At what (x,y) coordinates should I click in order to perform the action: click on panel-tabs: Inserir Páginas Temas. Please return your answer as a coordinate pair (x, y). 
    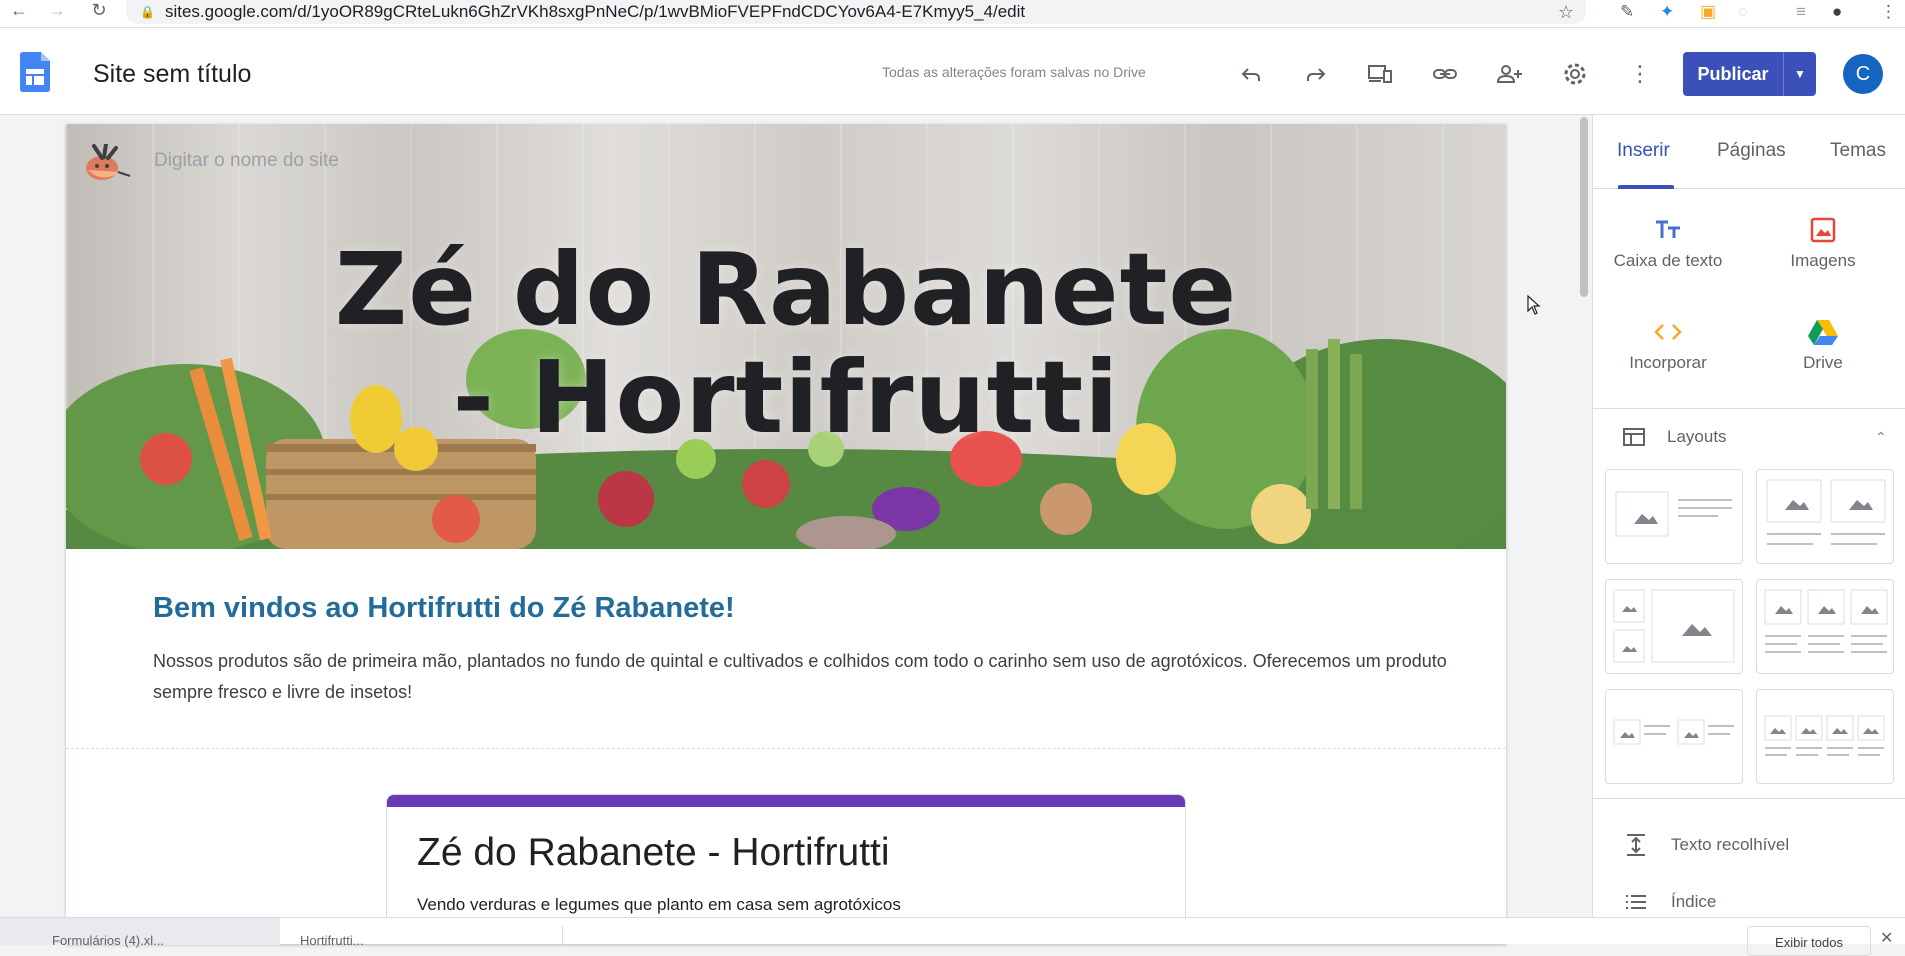
    Looking at the image, I should click on (1749, 152).